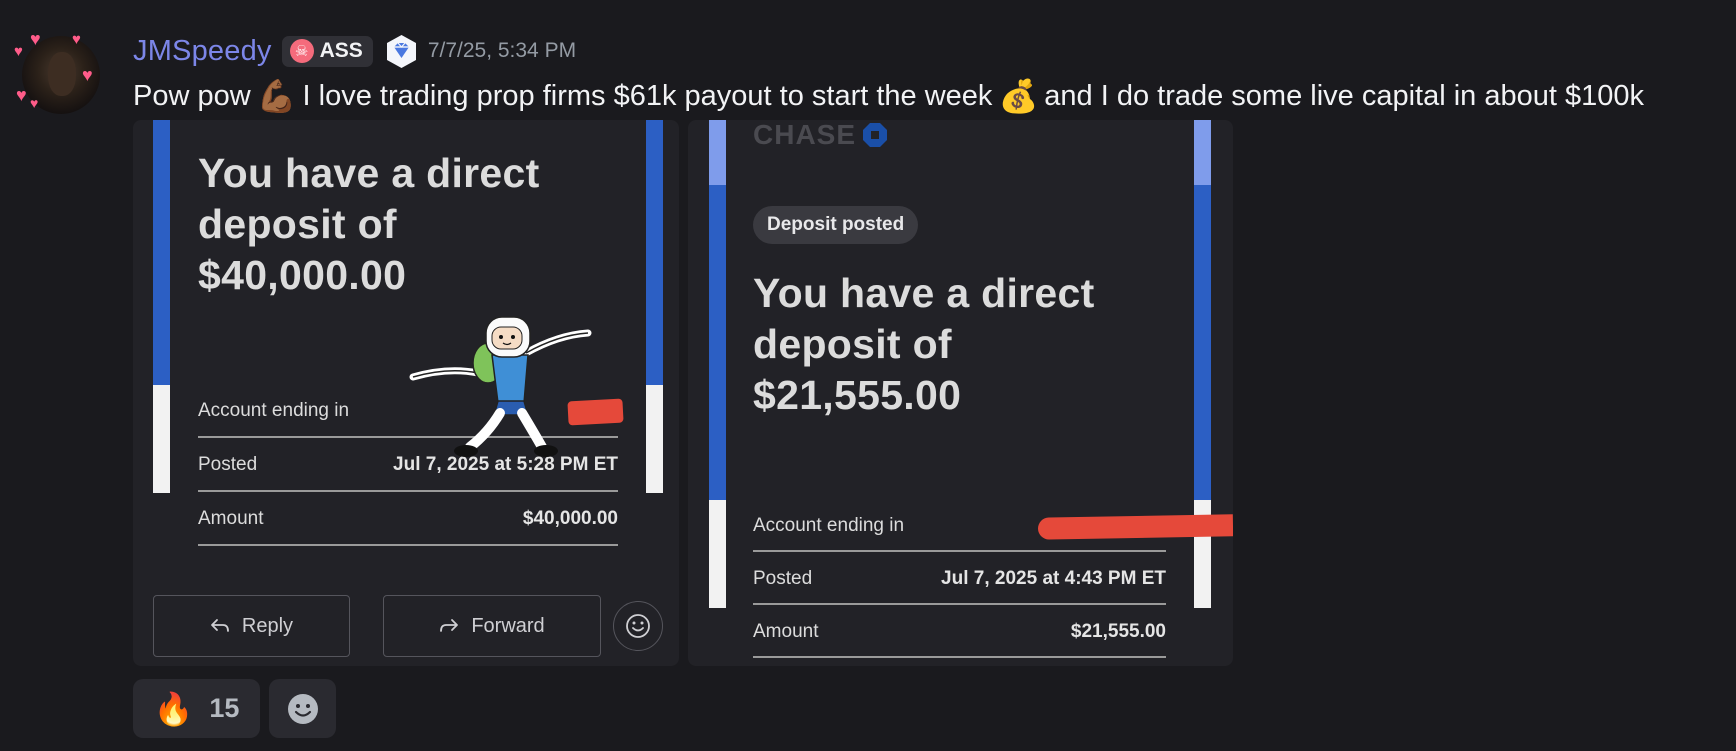 The width and height of the screenshot is (1736, 751). I want to click on deposit-posted-tag: Deposit posted, so click(836, 225).